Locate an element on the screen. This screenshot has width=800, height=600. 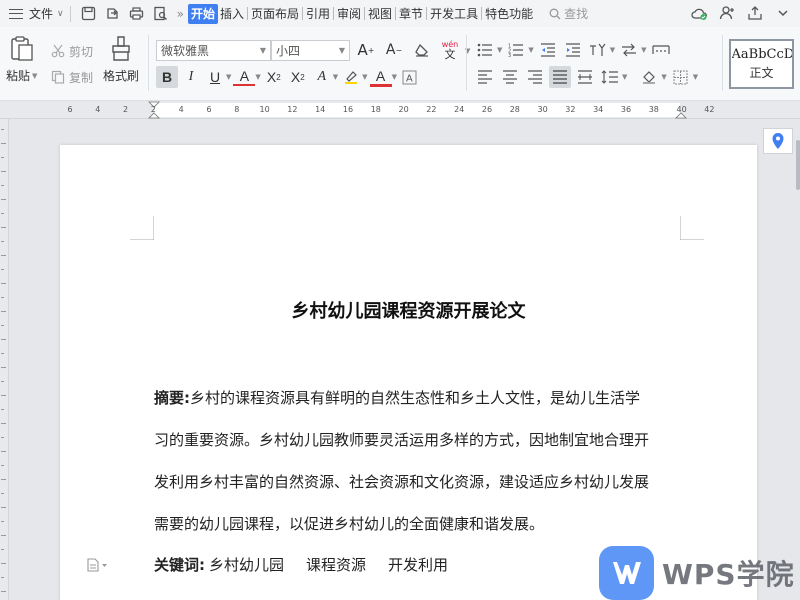
underline-button: U is located at coordinates (215, 77).